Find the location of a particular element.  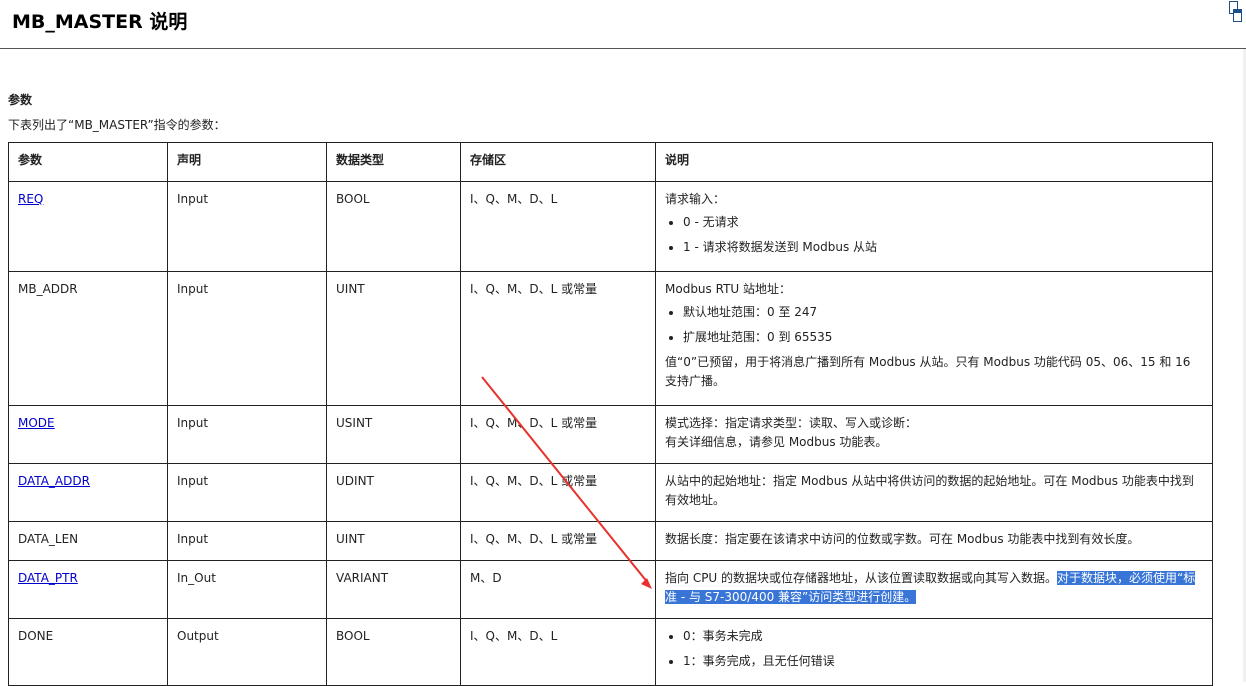

desc-cell: 请求输入： 0 - 无请求 1 - 请求将数据发送到 Modbus 从站 is located at coordinates (934, 226).